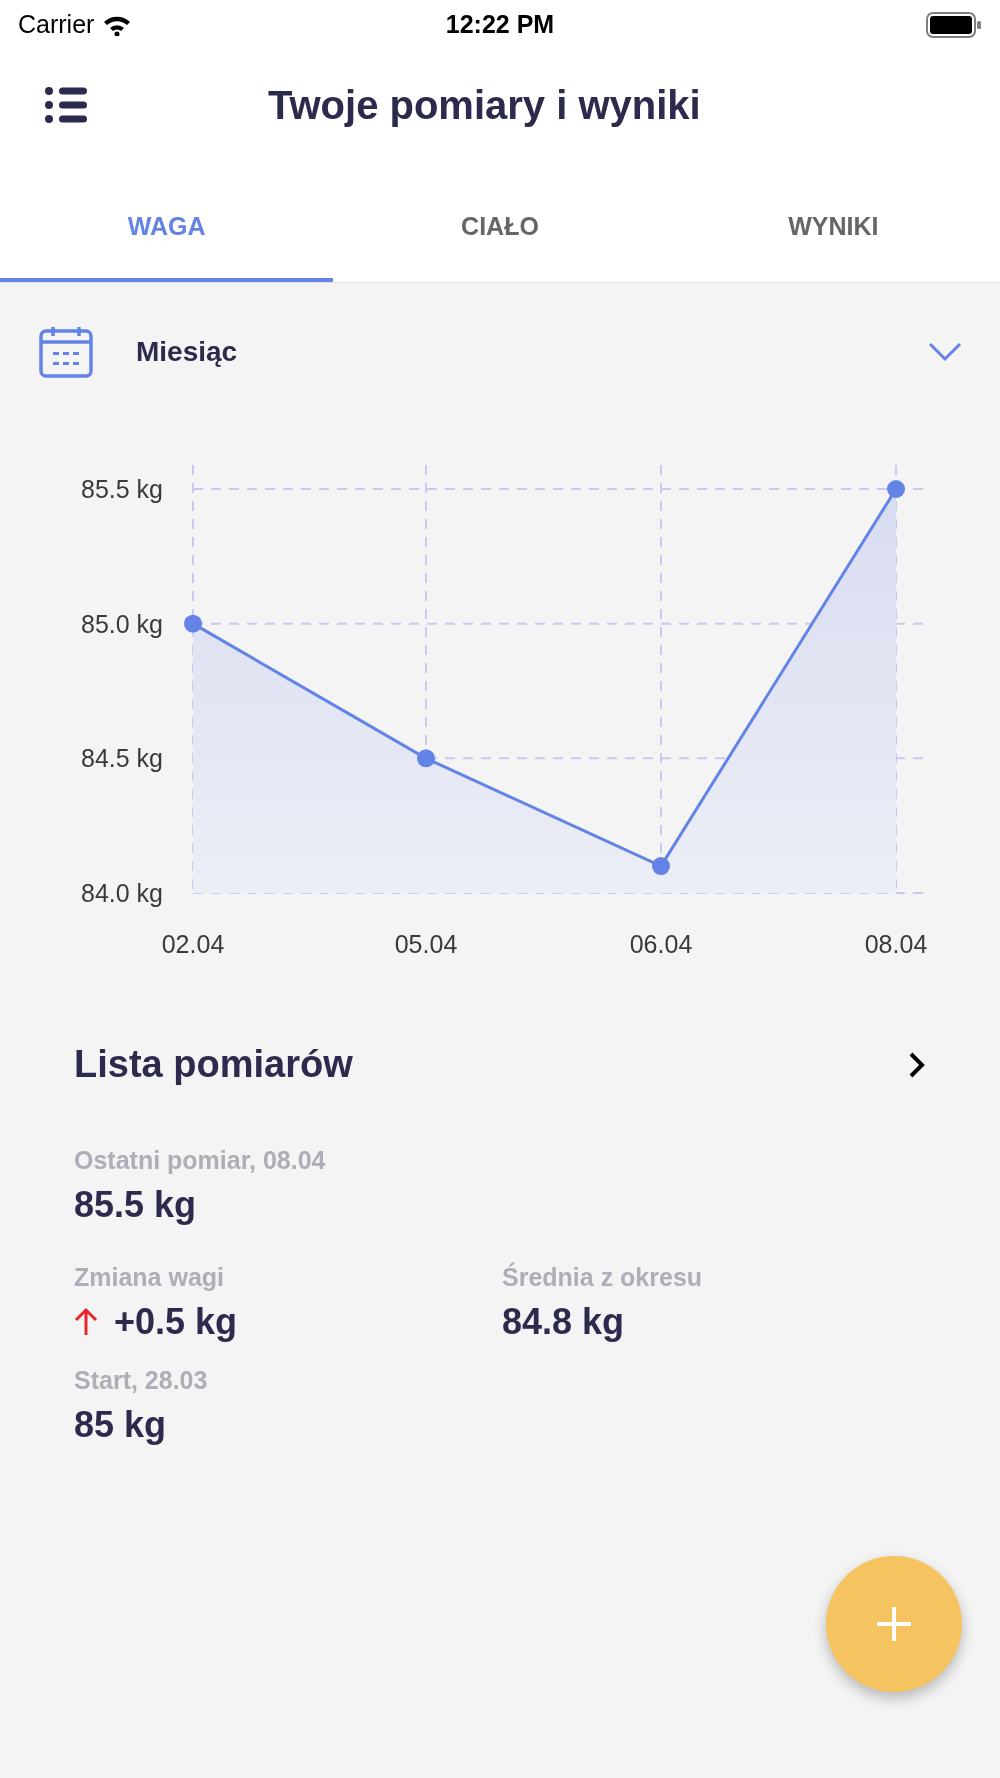 This screenshot has height=1778, width=1000. I want to click on stat-value: 84.8 kg, so click(563, 1322).